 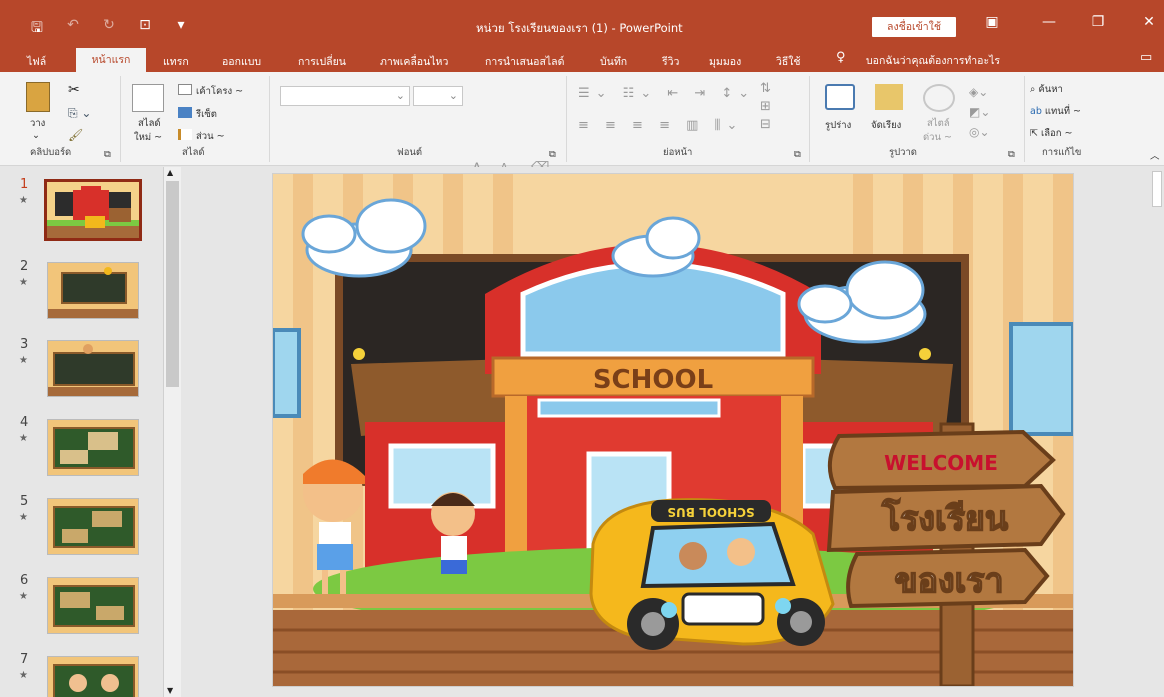 I want to click on replace-button: ab แทนที่ ~, so click(x=1055, y=111).